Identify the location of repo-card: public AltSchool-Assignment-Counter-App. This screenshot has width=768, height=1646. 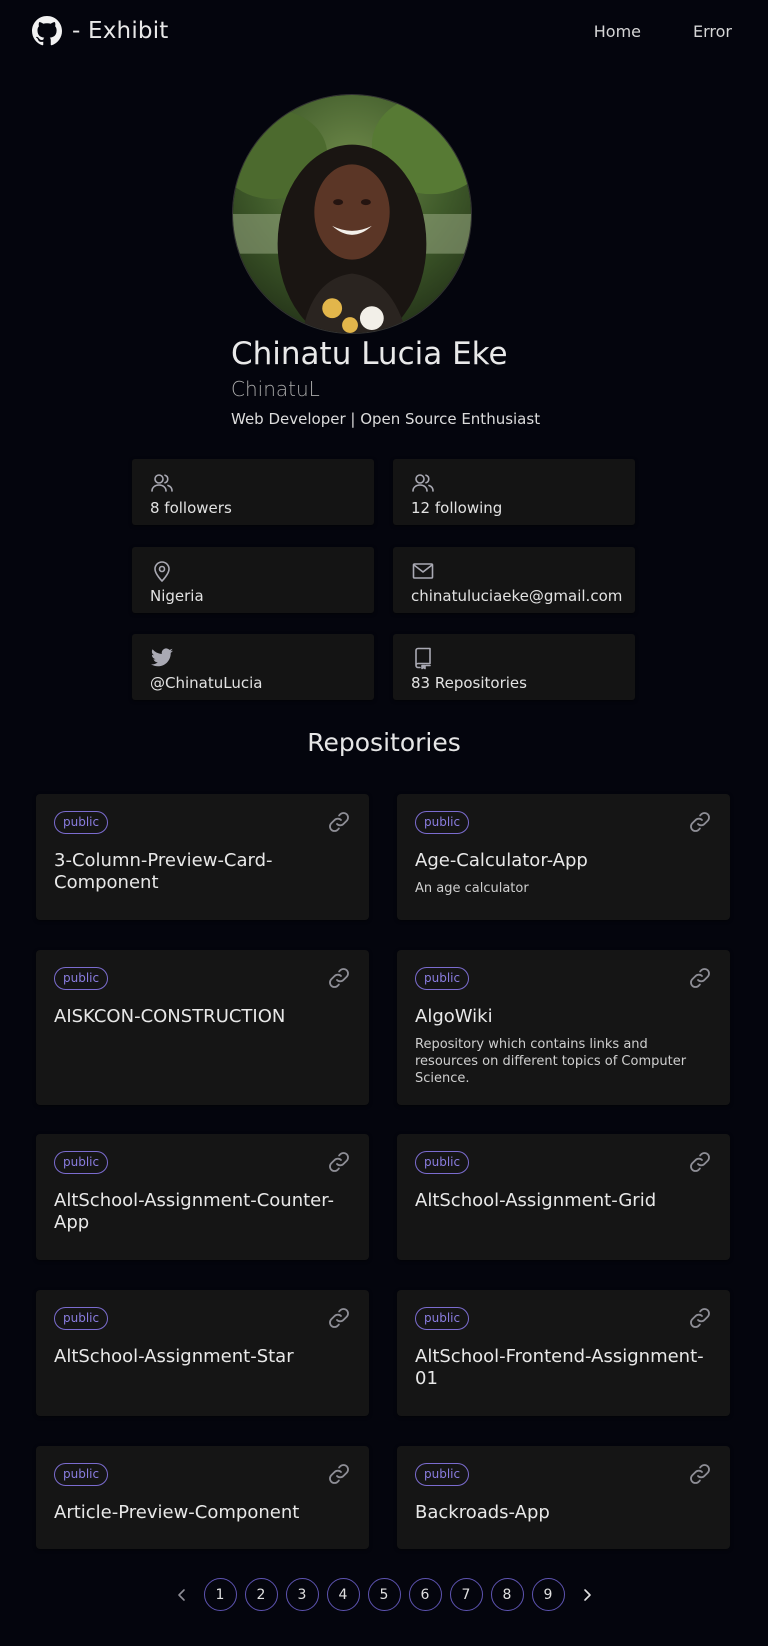
(202, 1197).